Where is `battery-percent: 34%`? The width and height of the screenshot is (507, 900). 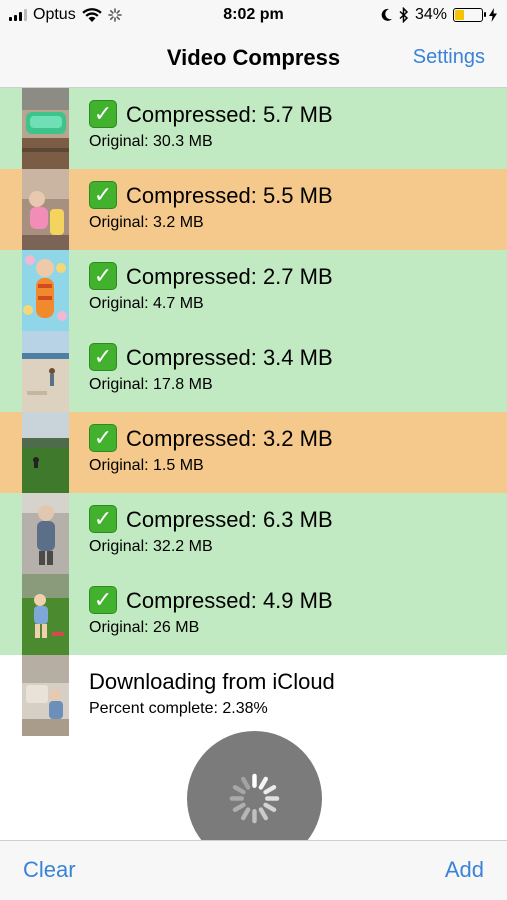
battery-percent: 34% is located at coordinates (430, 14).